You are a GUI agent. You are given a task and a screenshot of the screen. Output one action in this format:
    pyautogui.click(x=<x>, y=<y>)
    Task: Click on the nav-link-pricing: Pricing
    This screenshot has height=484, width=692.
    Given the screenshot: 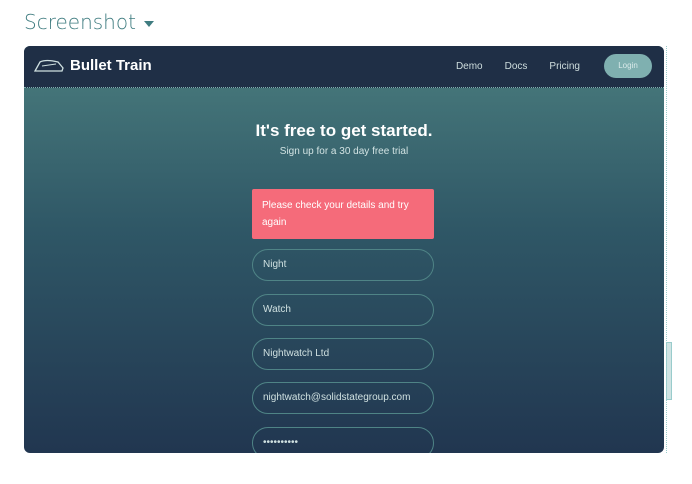 What is the action you would take?
    pyautogui.click(x=564, y=66)
    